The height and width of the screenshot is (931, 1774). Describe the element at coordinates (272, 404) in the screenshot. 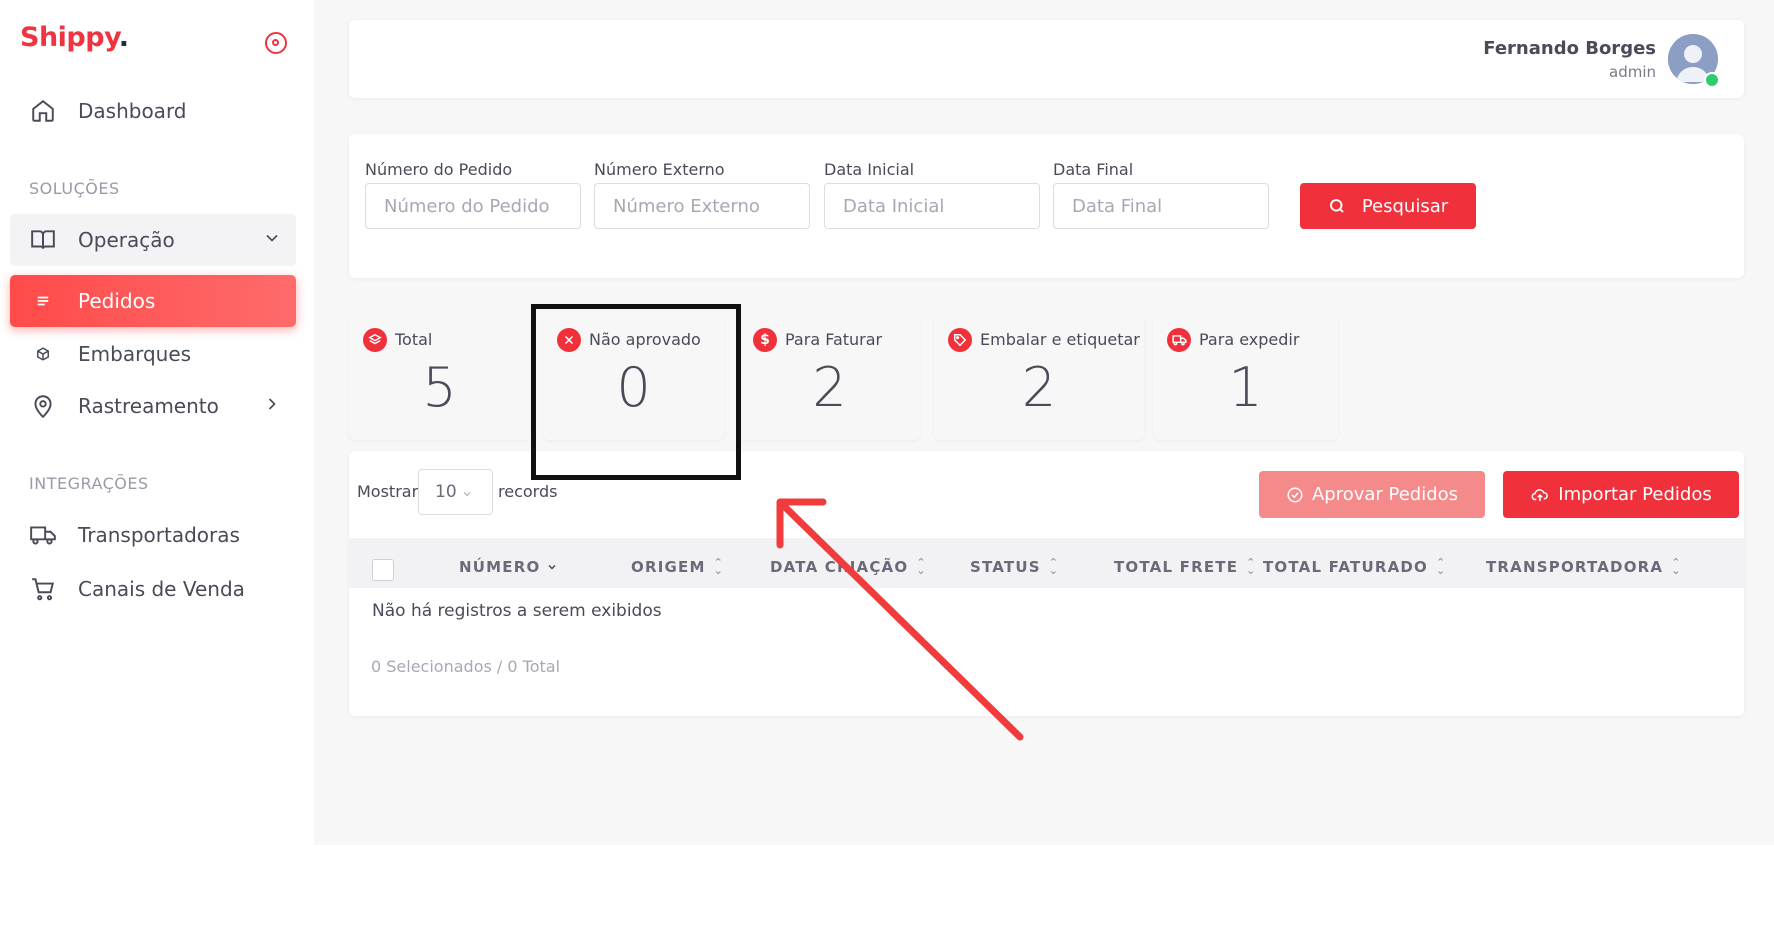

I see `chevron-right-icon` at that location.